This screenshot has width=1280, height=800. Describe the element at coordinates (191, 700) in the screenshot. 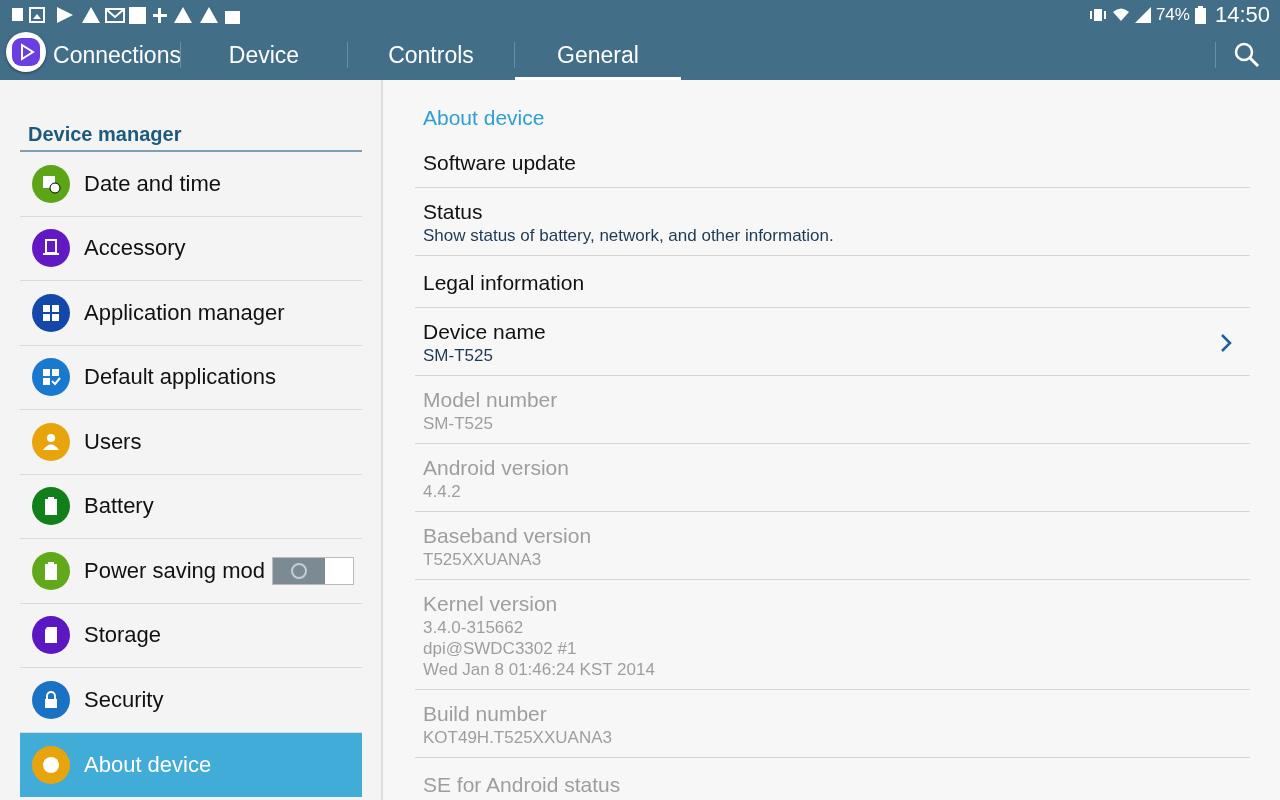

I see `sidebar-item: Security` at that location.